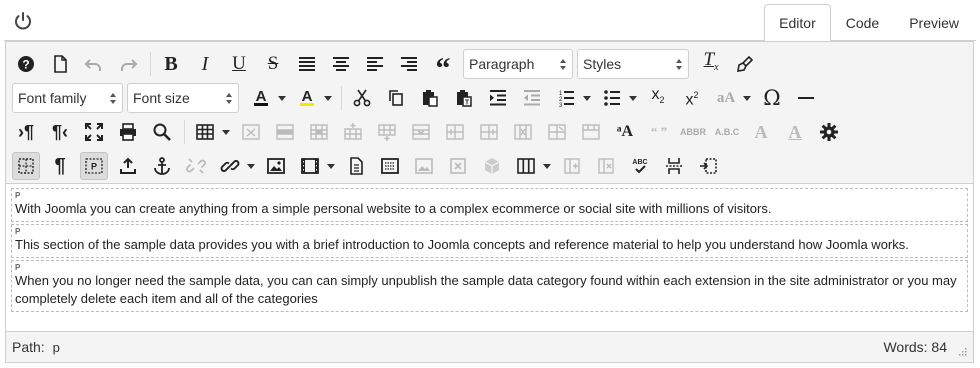  I want to click on insert-column-after-icon, so click(489, 132).